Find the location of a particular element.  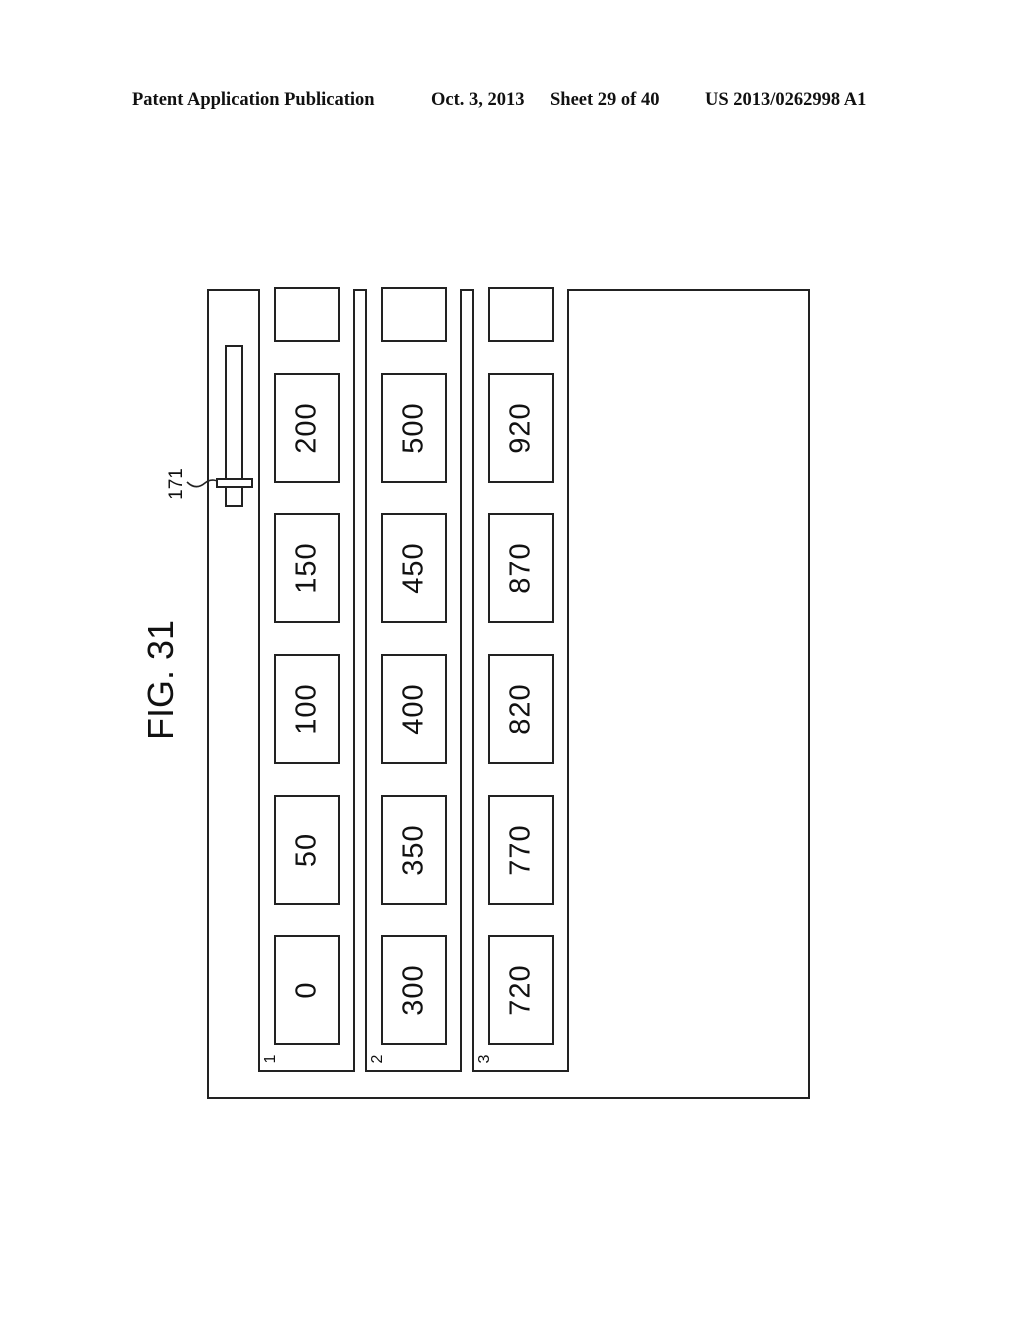

strip-2: 500 450 400 350 300 2 is located at coordinates (413, 679).